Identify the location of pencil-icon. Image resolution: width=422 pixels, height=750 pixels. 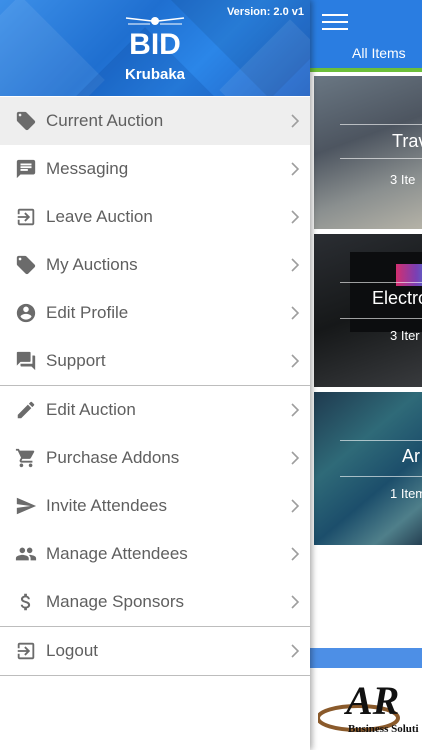
(23, 410).